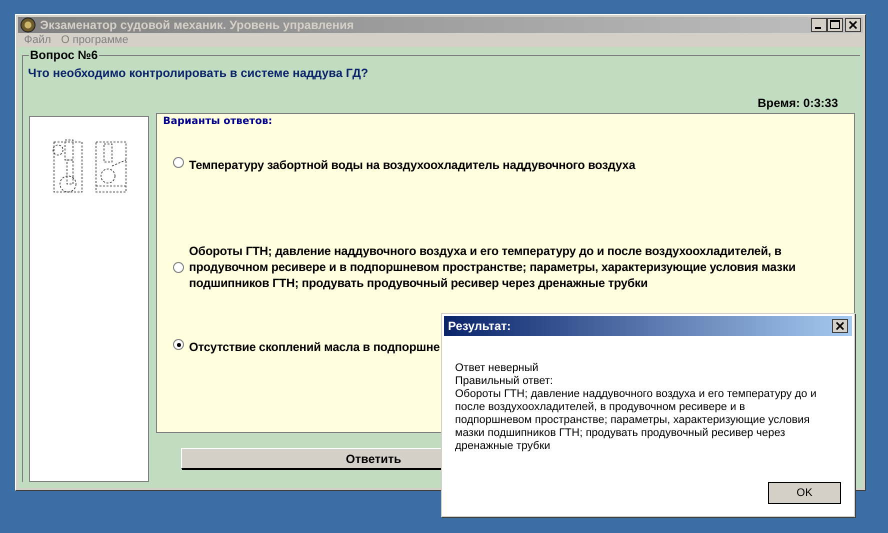  What do you see at coordinates (819, 25) in the screenshot?
I see `minimize-icon` at bounding box center [819, 25].